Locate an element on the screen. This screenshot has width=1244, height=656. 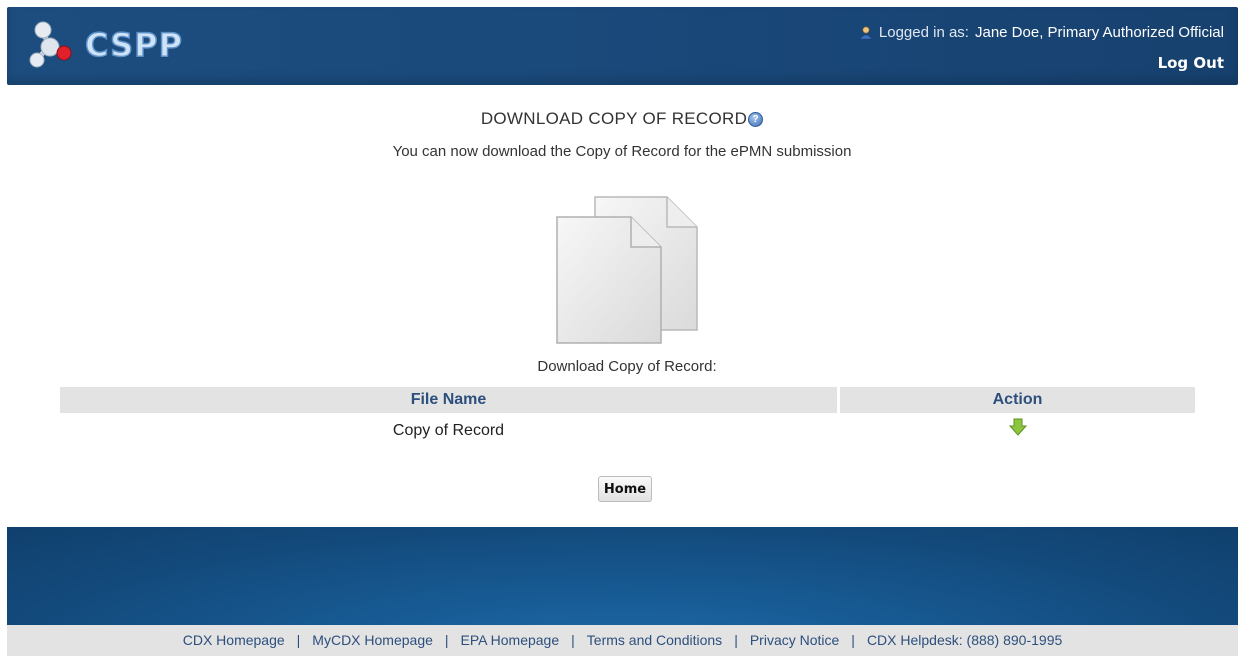
footer-link-cdx-homepage: CDX Homepage is located at coordinates (234, 640).